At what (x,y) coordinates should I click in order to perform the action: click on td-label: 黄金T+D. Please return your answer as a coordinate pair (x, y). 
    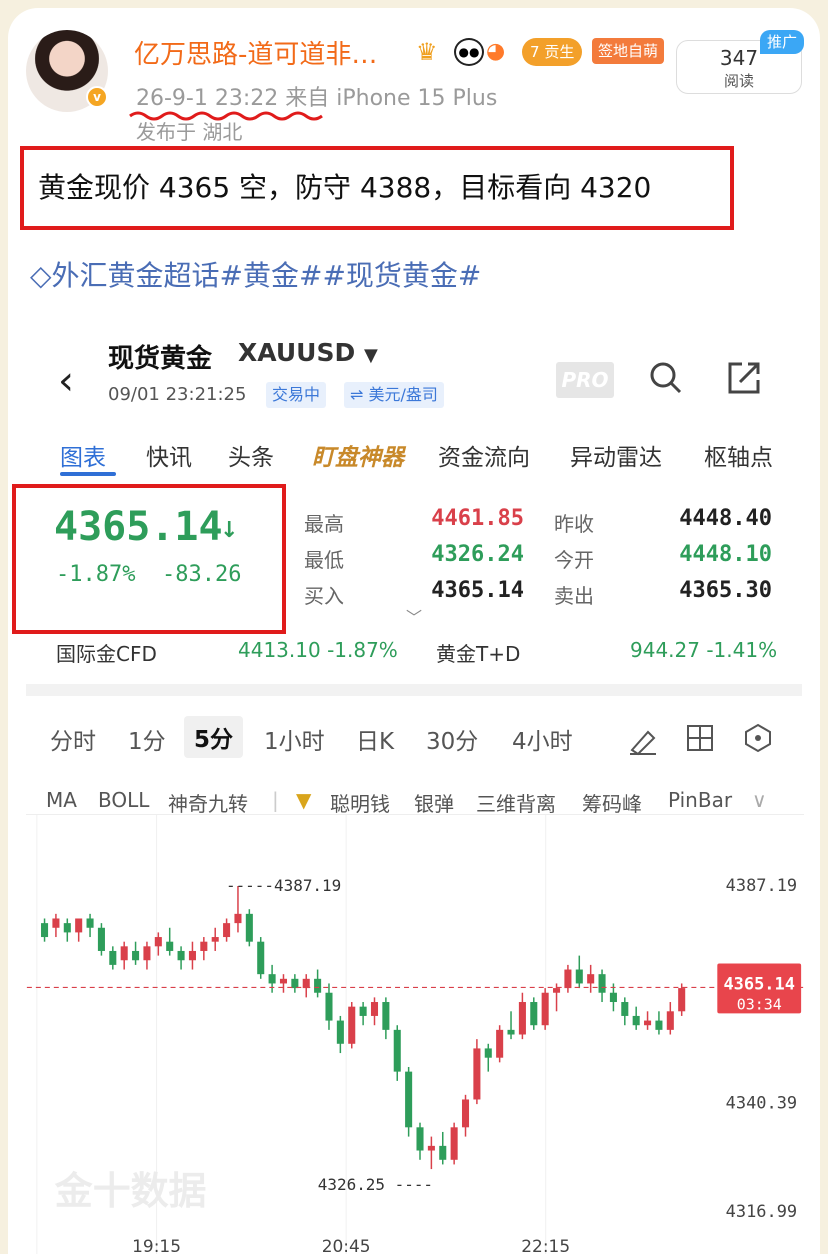
    Looking at the image, I should click on (478, 654).